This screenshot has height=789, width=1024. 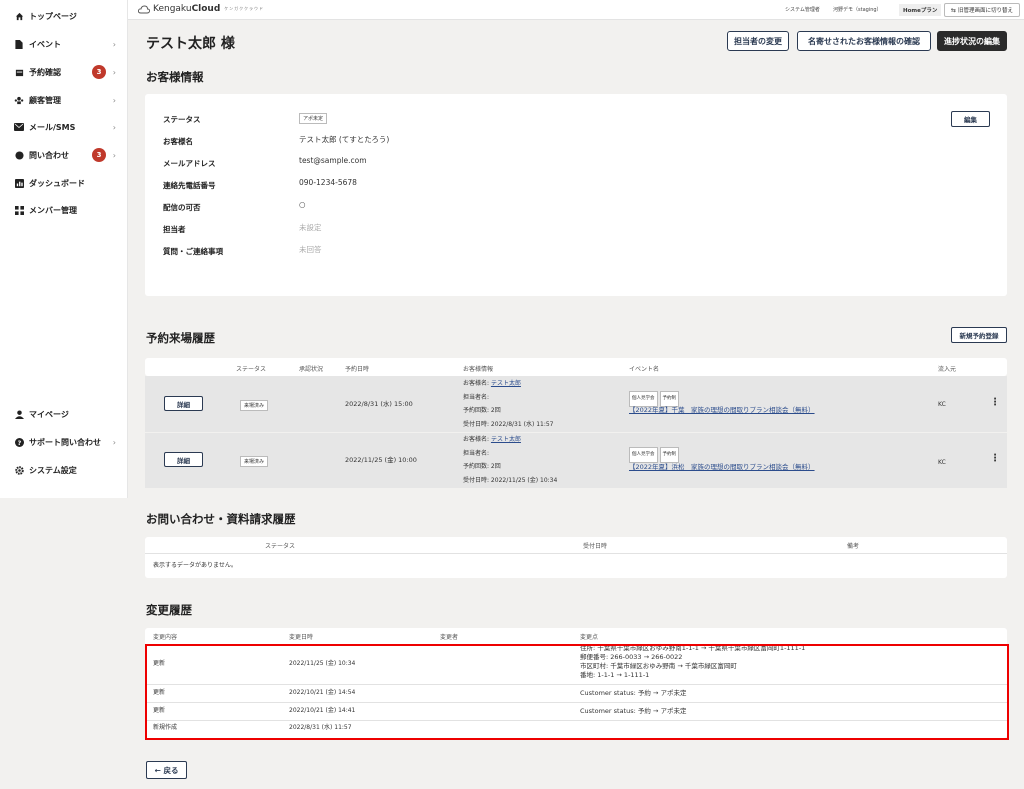 What do you see at coordinates (53, 16) in the screenshot?
I see `sidebar-item-label: トップページ` at bounding box center [53, 16].